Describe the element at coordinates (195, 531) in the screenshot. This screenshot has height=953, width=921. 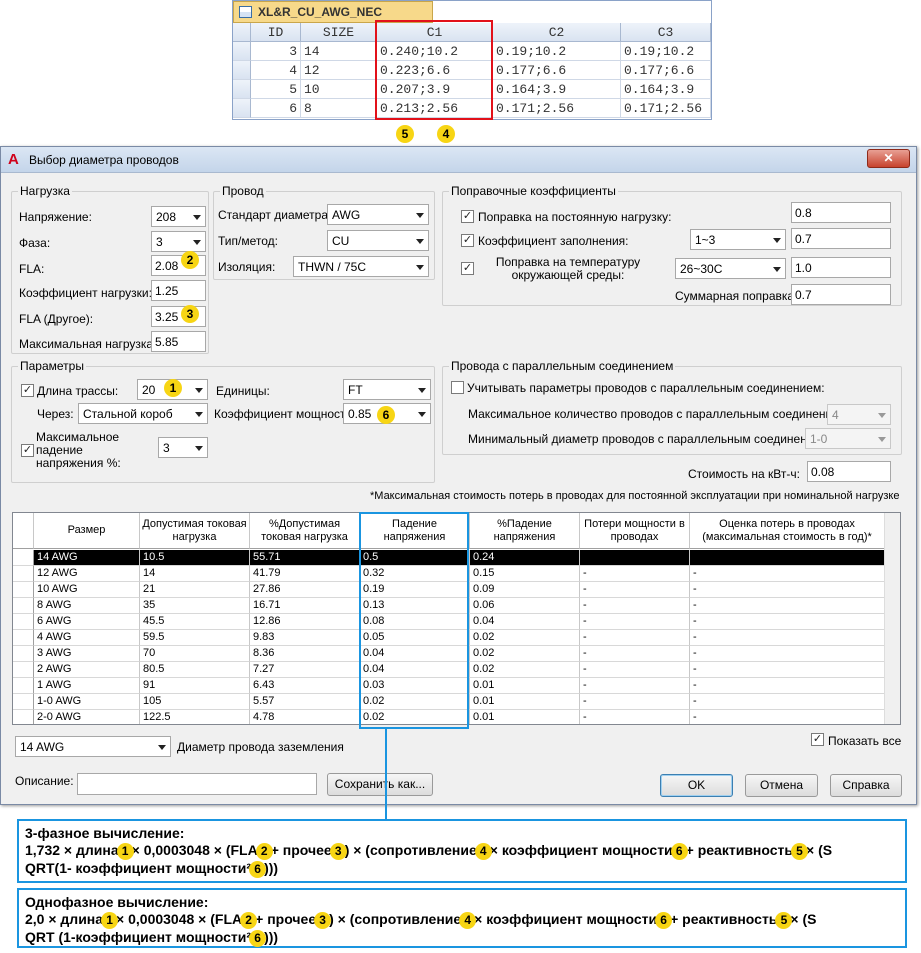
I see `column-header-ampacity: Допустимая токовая нагрузка` at that location.